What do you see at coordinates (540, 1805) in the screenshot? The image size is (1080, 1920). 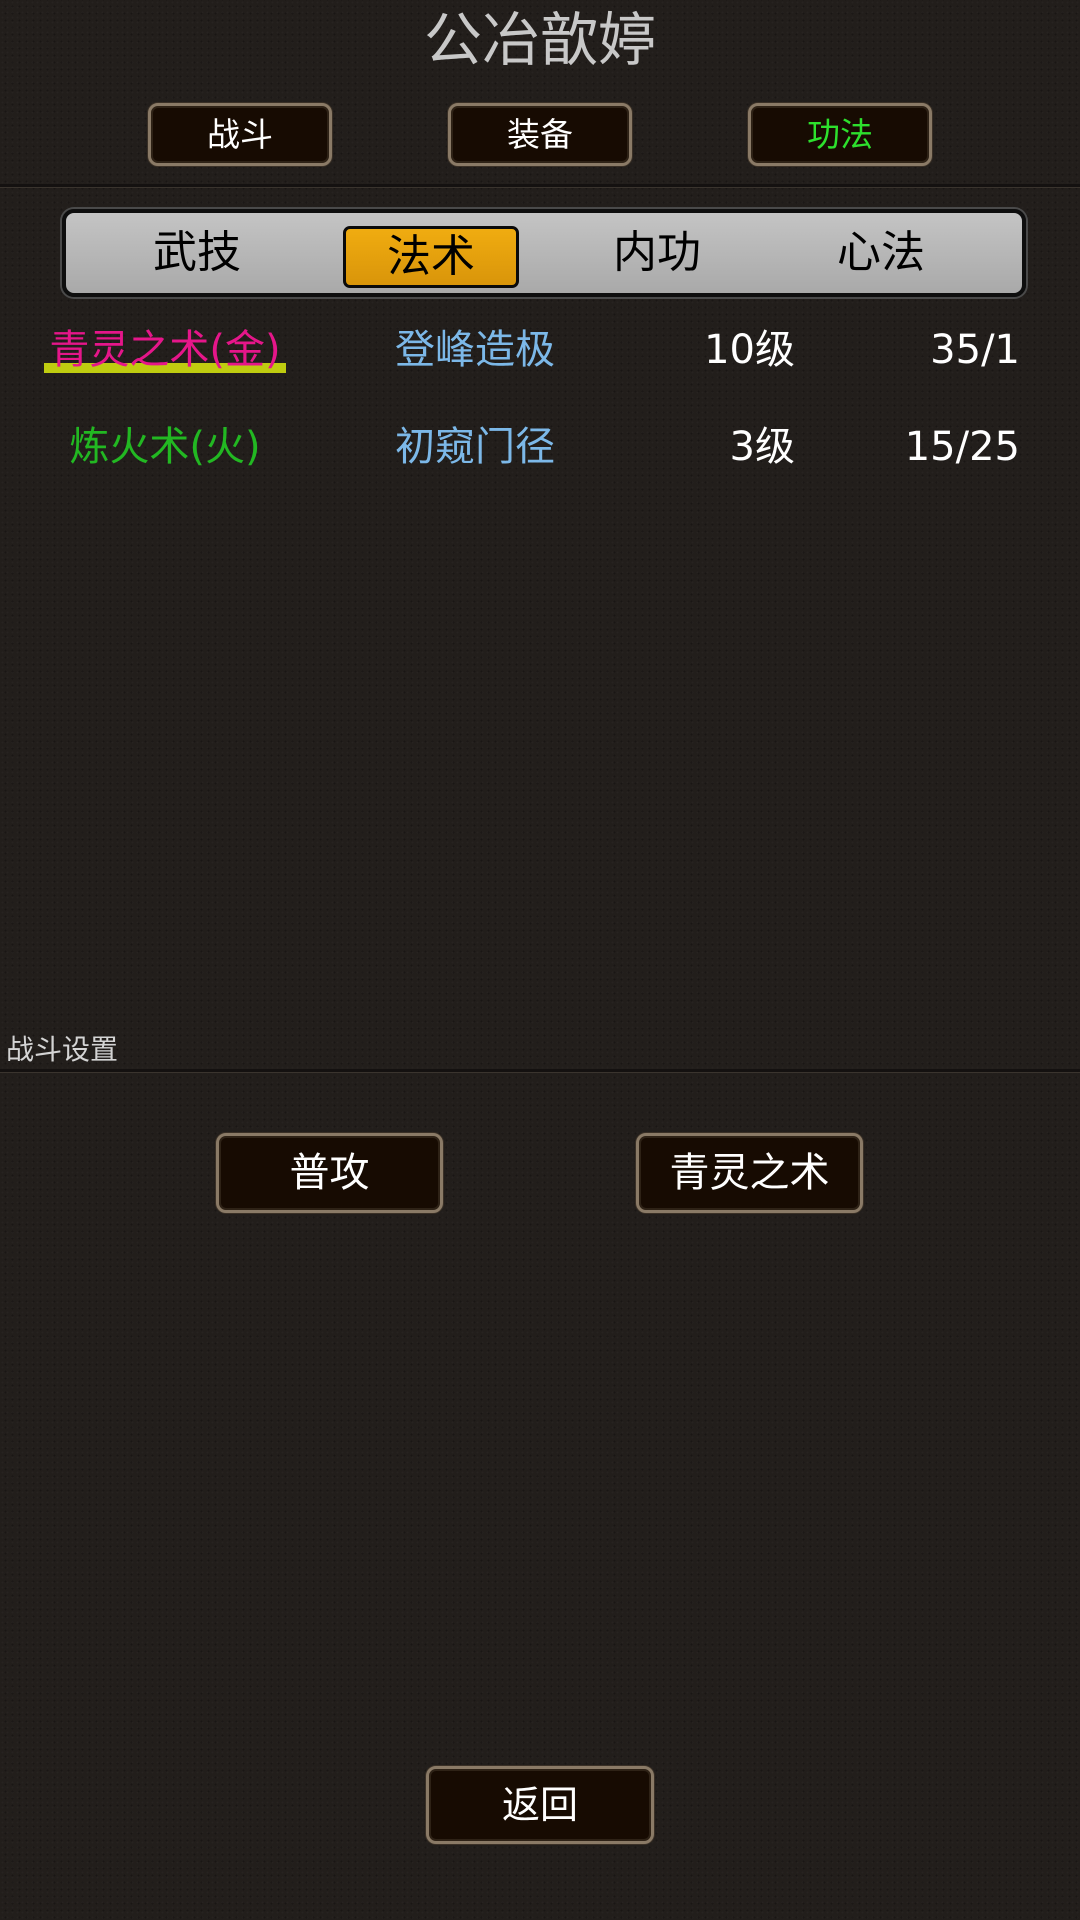 I see `back-button: 返回` at bounding box center [540, 1805].